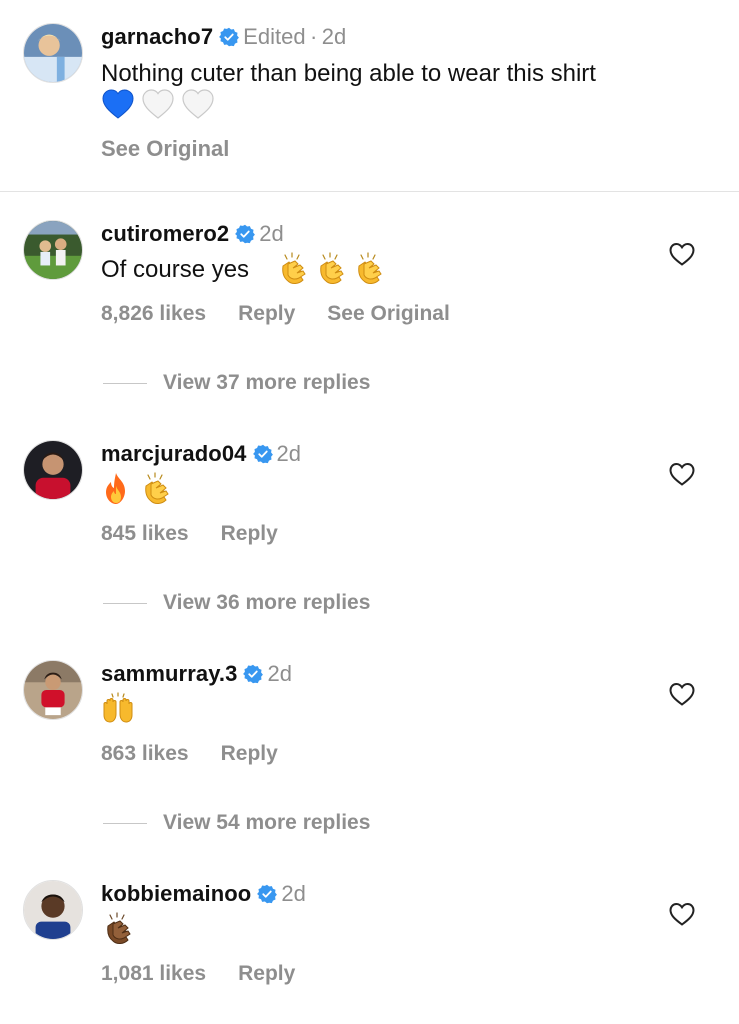  I want to click on raising-hands-icon, so click(118, 709).